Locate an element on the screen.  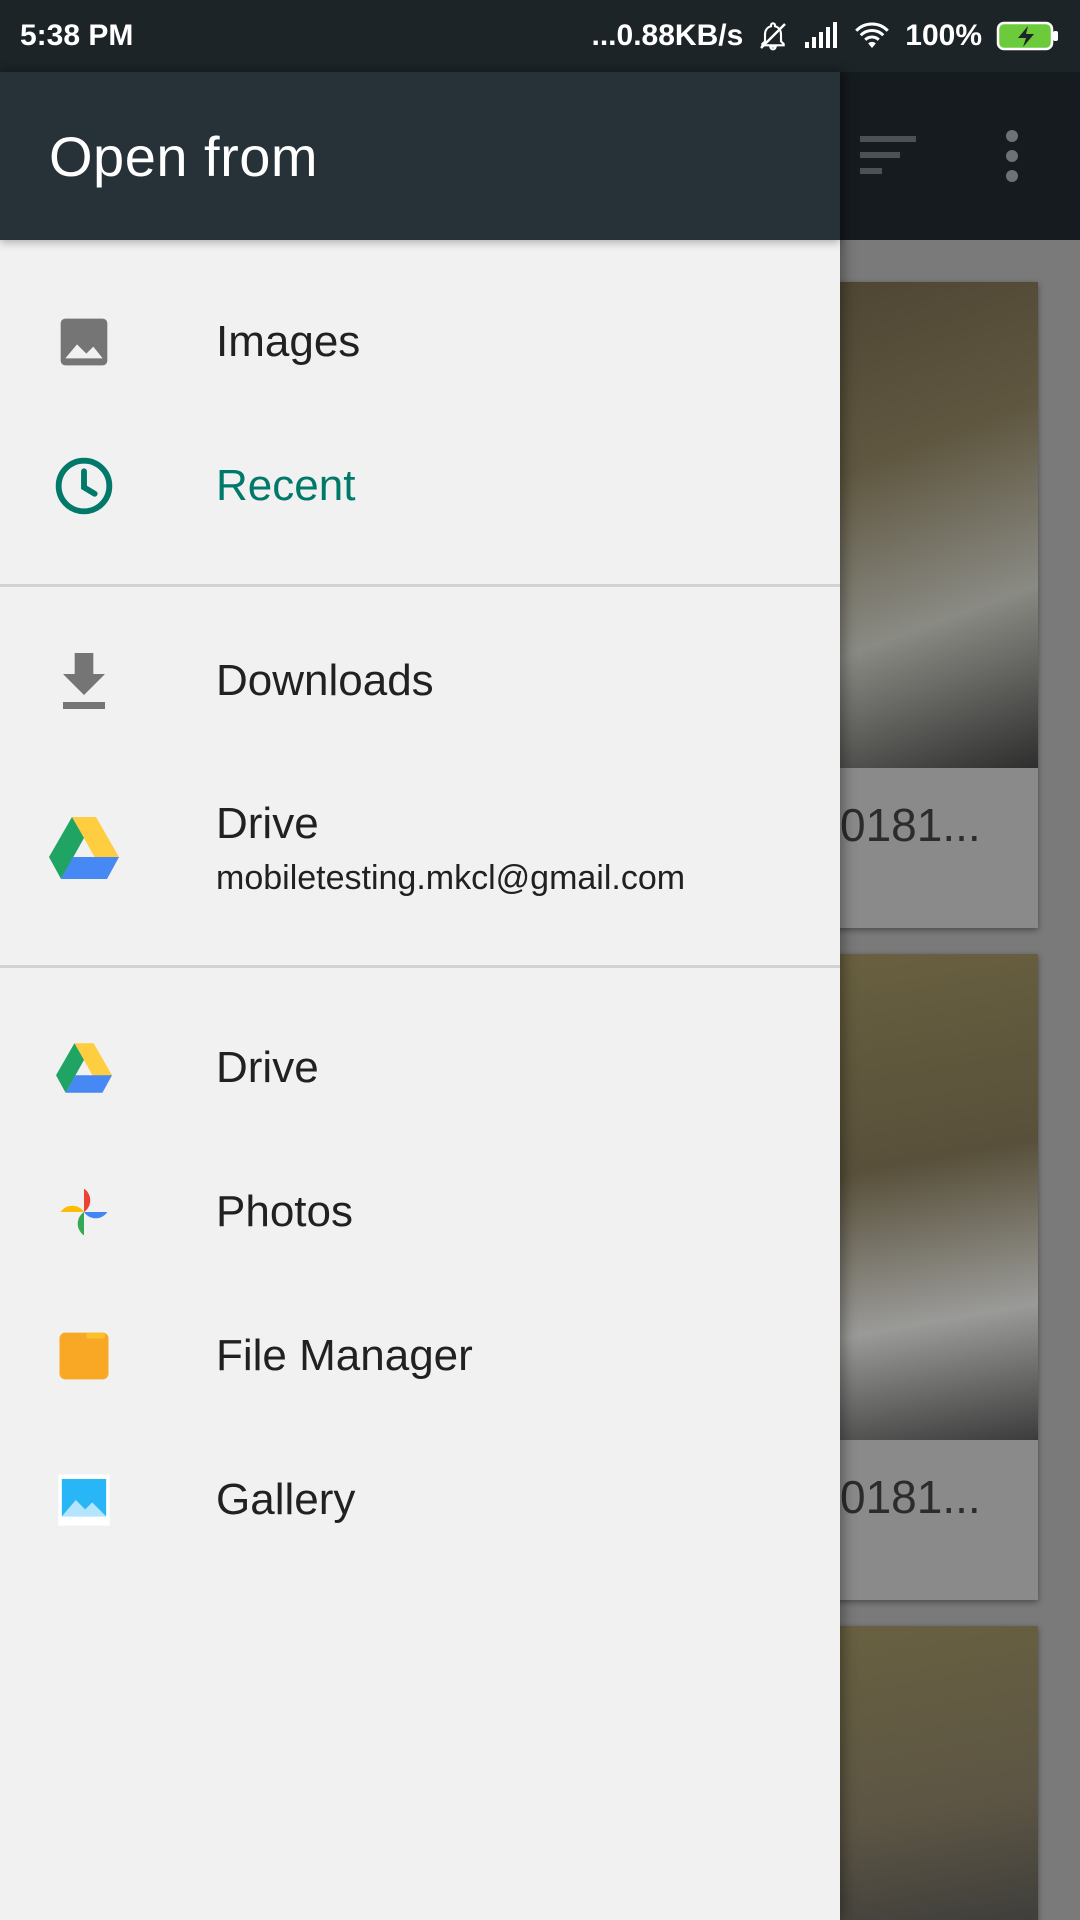
drawer-item-drive: Drive is located at coordinates (420, 1068).